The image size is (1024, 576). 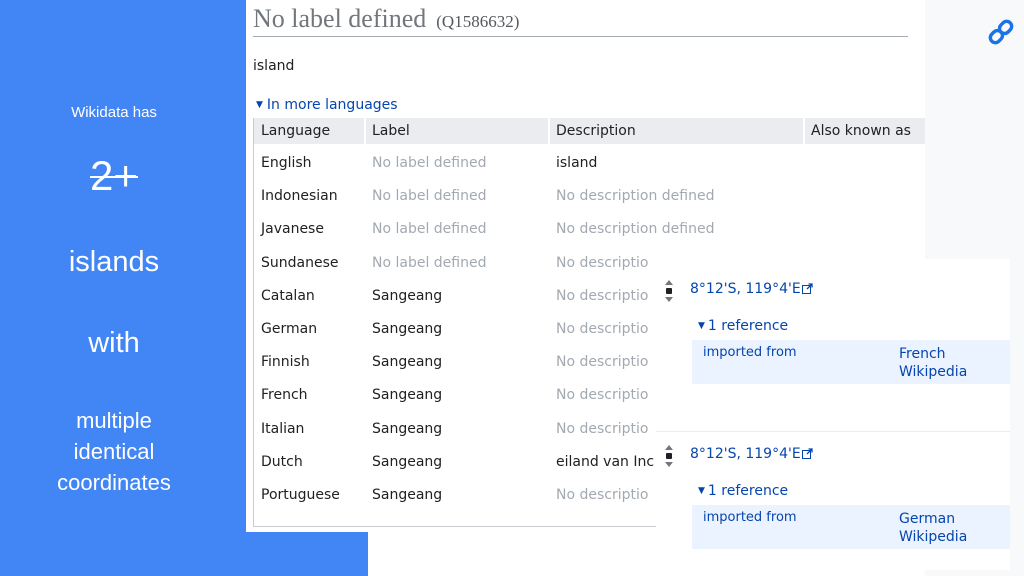 I want to click on row-language: Catalan, so click(x=288, y=295).